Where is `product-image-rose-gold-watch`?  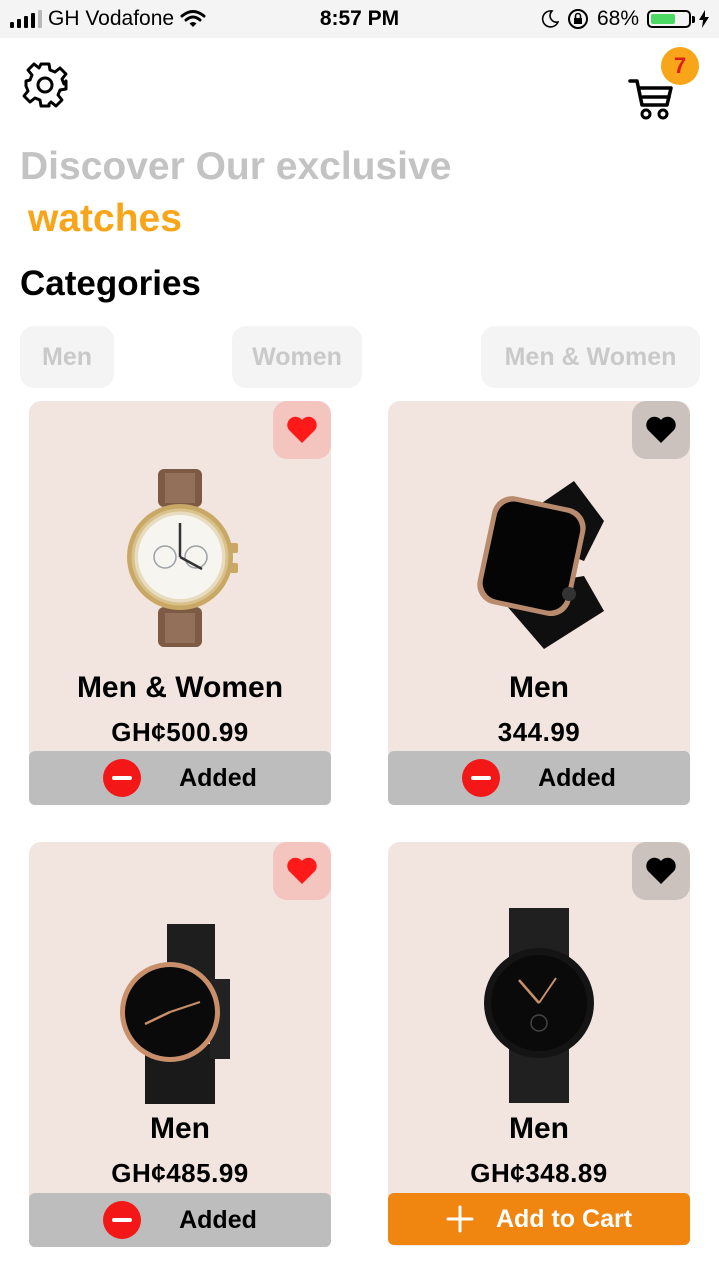
product-image-rose-gold-watch is located at coordinates (180, 1014).